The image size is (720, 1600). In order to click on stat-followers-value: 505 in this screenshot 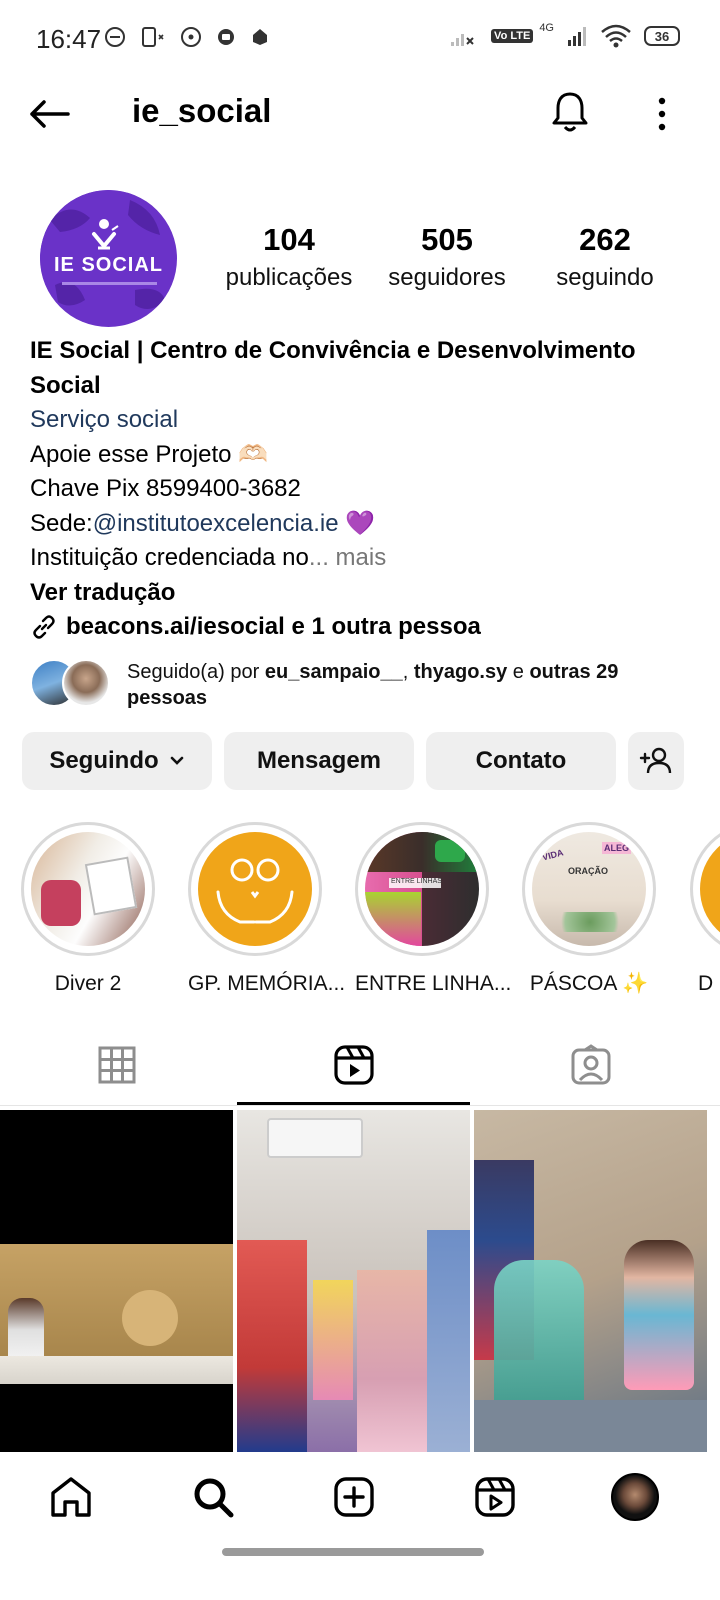, I will do `click(447, 239)`.